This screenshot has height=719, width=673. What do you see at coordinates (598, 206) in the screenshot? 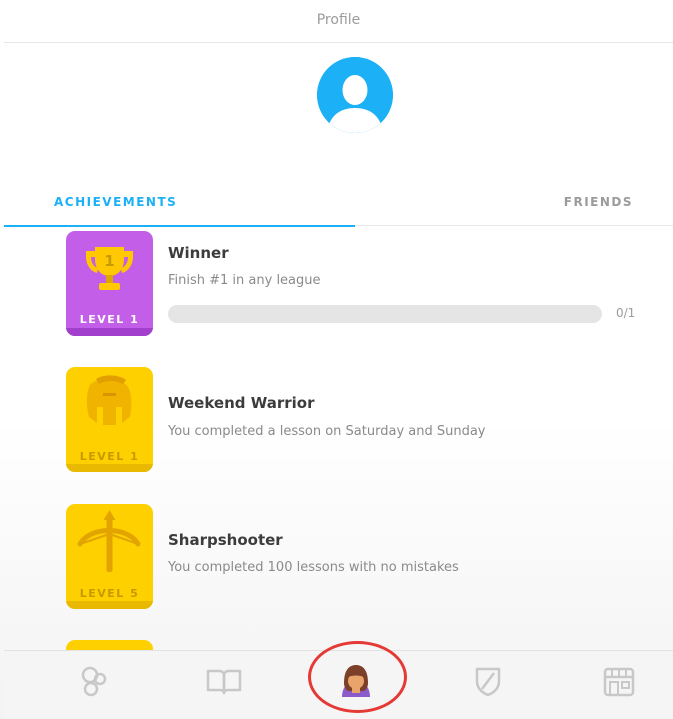
I see `tab-friends: FRIENDS` at bounding box center [598, 206].